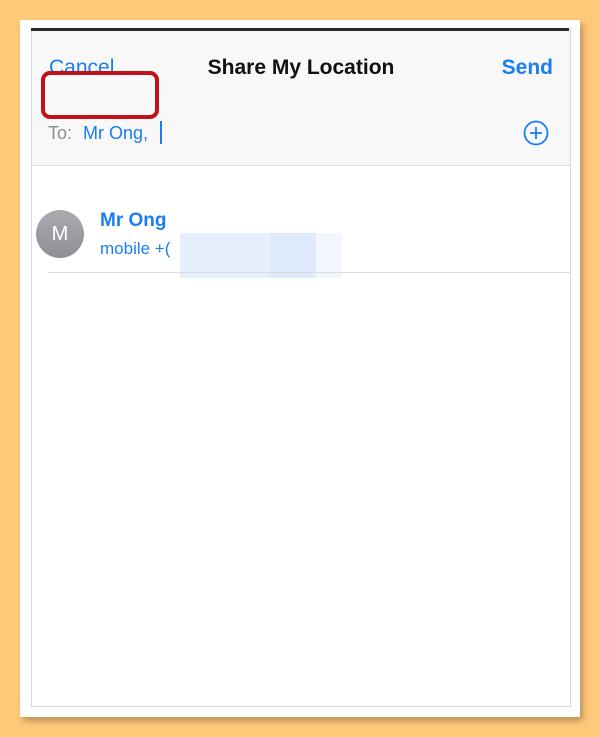 The width and height of the screenshot is (600, 737). I want to click on contact-phone: mobile +(, so click(135, 248).